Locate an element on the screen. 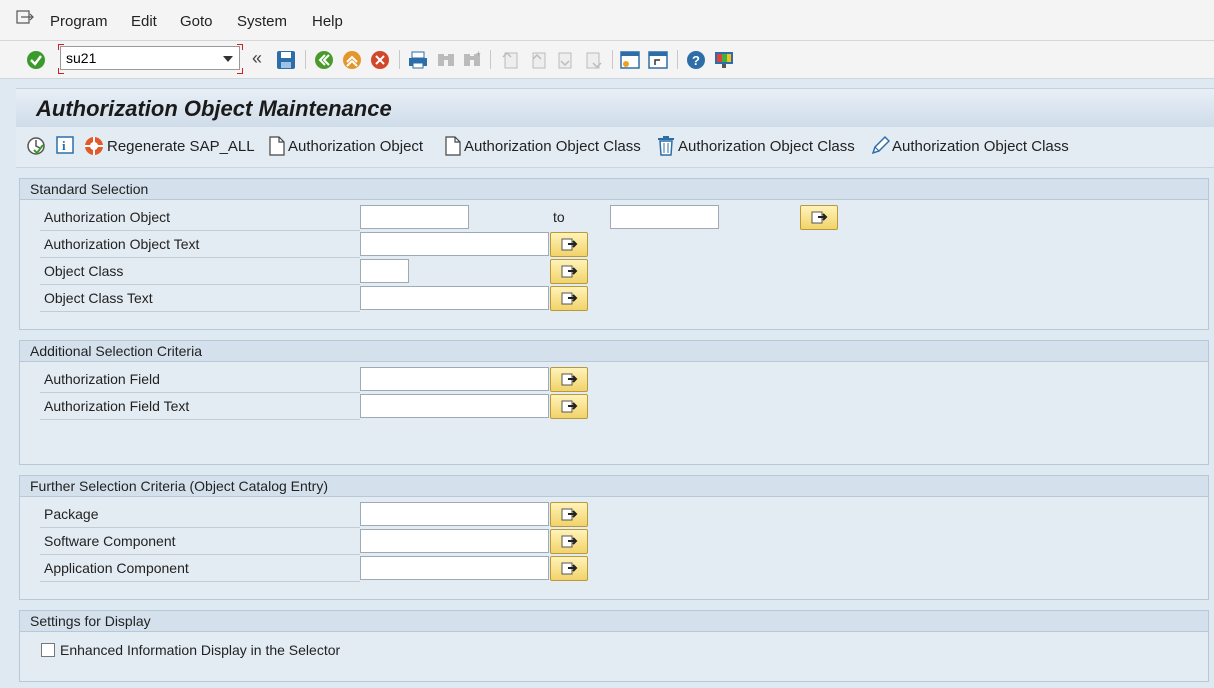  save-icon is located at coordinates (286, 60).